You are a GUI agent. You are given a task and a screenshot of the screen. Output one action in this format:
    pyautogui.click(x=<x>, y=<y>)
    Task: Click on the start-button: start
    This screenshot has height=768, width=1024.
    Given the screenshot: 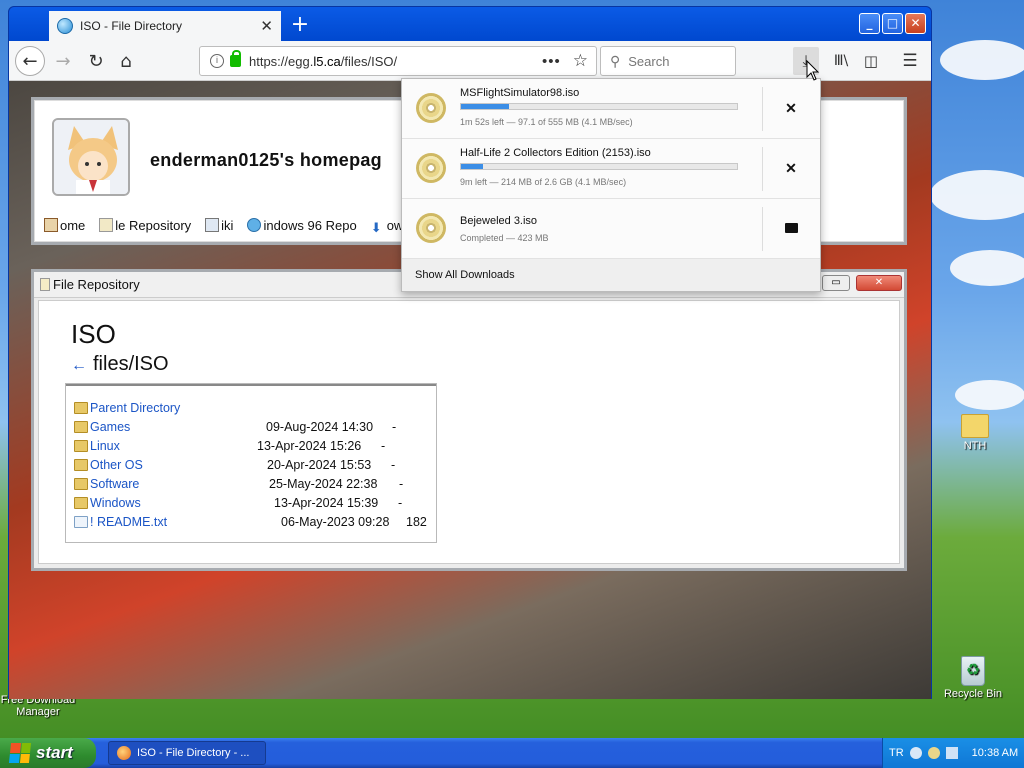 What is the action you would take?
    pyautogui.click(x=48, y=753)
    